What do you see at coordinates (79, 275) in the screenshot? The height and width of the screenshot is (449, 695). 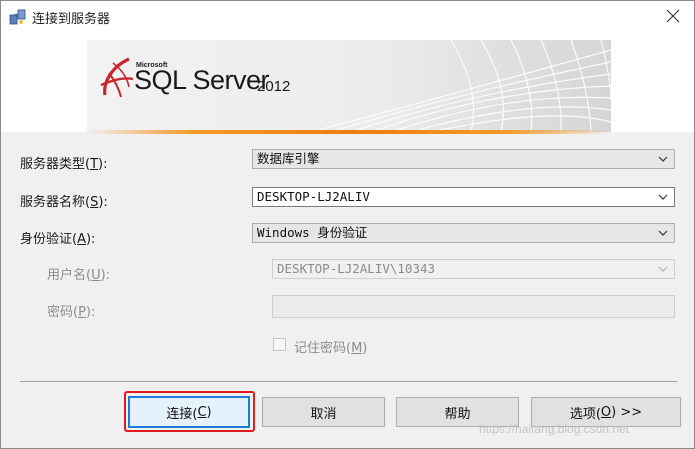 I see `username-label: 用户名(U):` at bounding box center [79, 275].